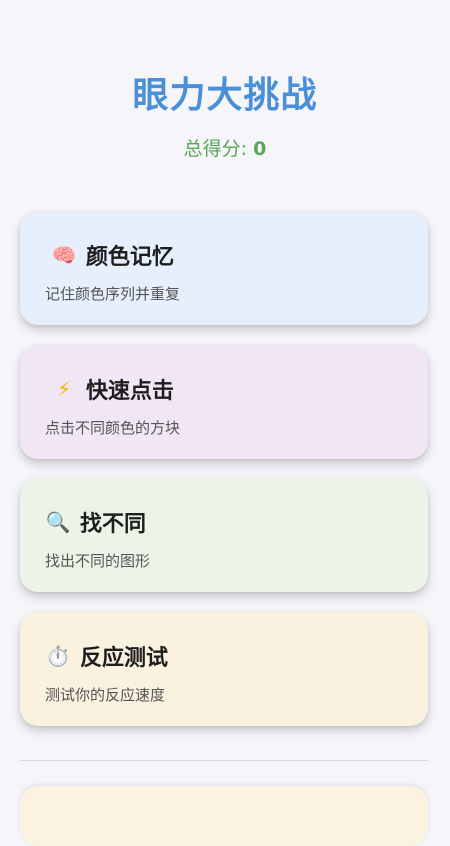 The image size is (450, 846). What do you see at coordinates (58, 656) in the screenshot?
I see `stopwatch-icon: ⏱️` at bounding box center [58, 656].